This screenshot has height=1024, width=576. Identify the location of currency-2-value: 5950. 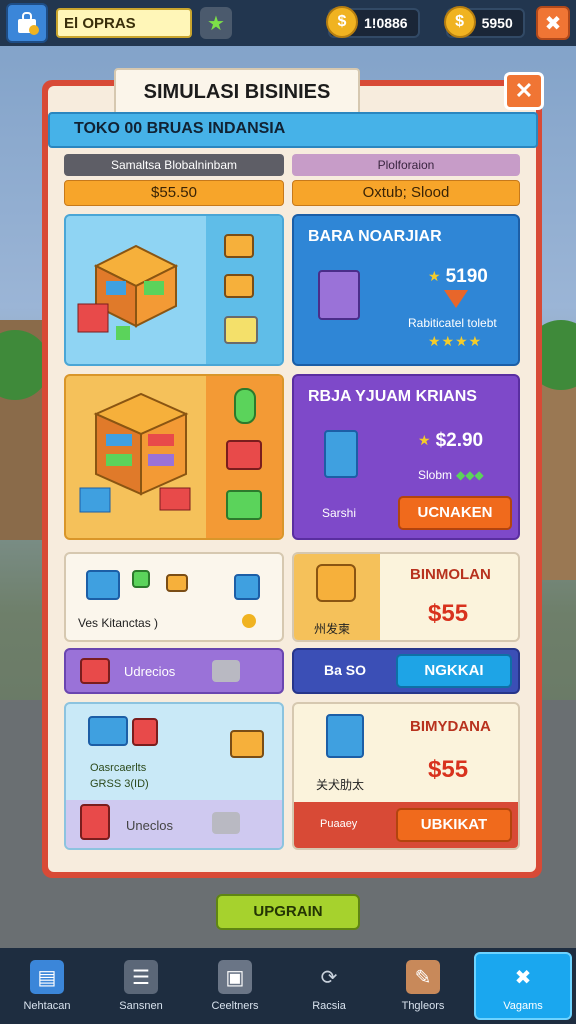
(497, 23).